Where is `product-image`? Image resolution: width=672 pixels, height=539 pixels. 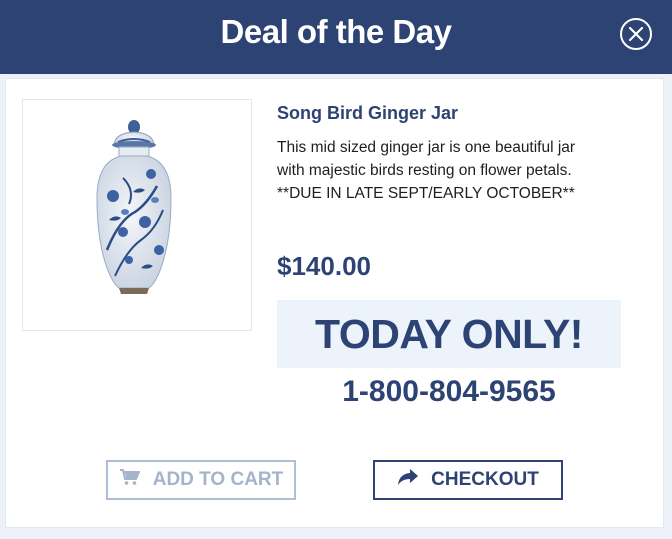 product-image is located at coordinates (137, 215).